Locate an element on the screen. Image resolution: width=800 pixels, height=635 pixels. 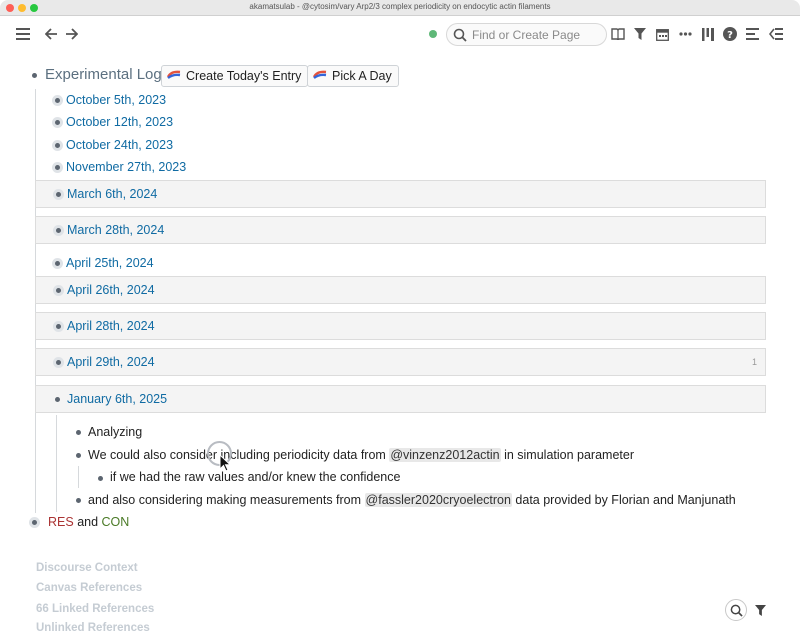
sync-status-dot is located at coordinates (433, 34).